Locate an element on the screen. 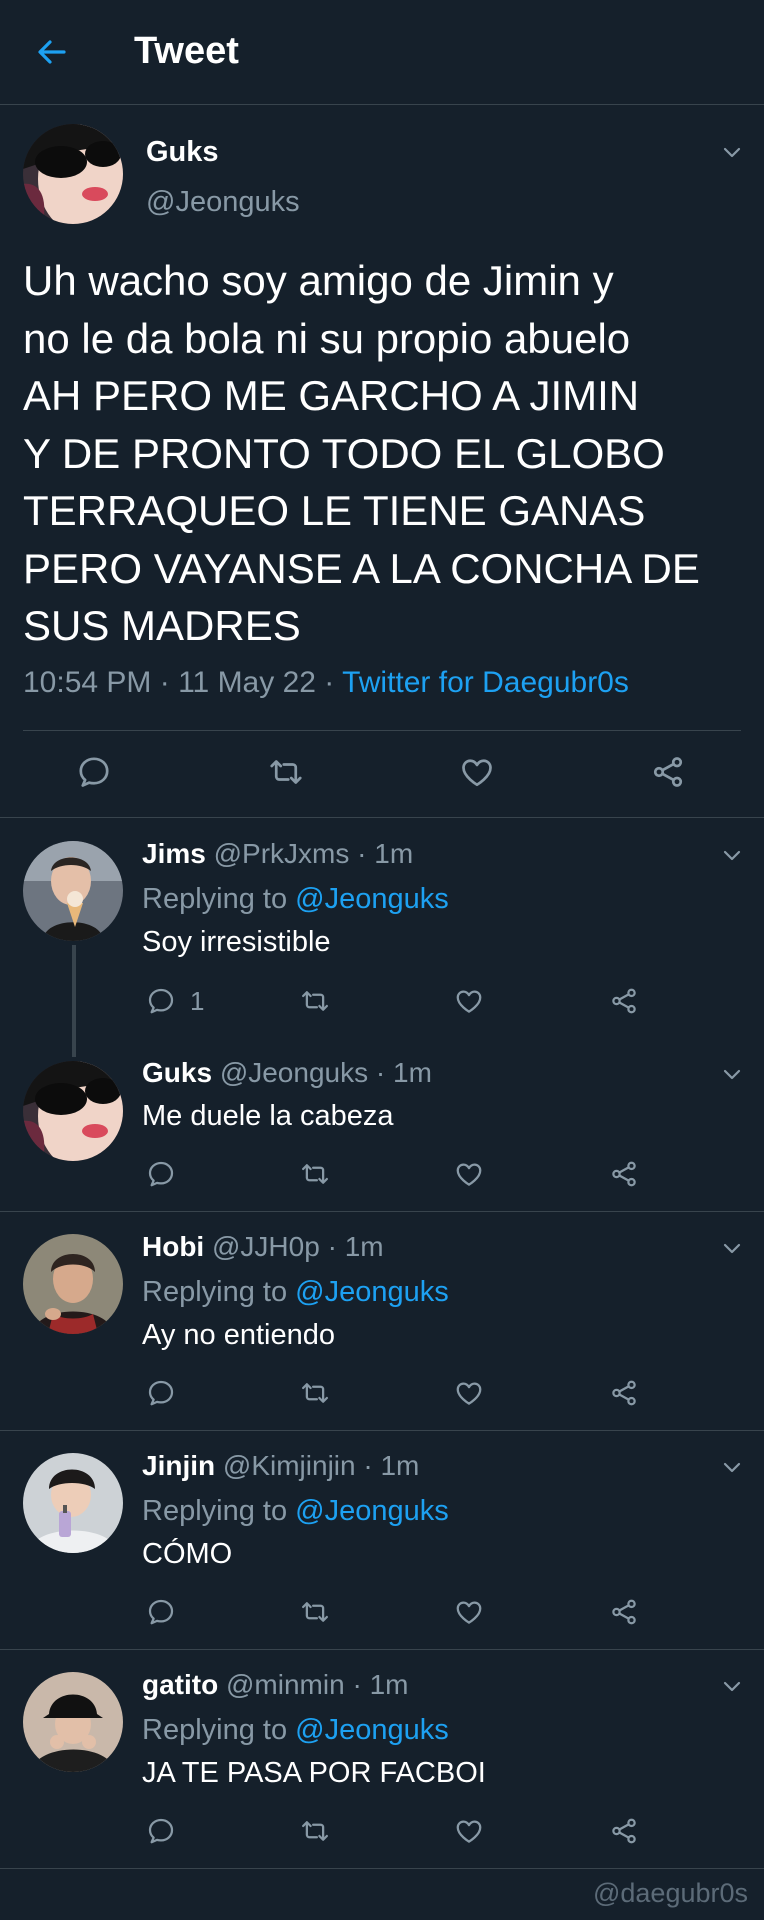 Image resolution: width=764 pixels, height=1920 pixels. reply-text: Me duele la cabeza is located at coordinates (268, 1116).